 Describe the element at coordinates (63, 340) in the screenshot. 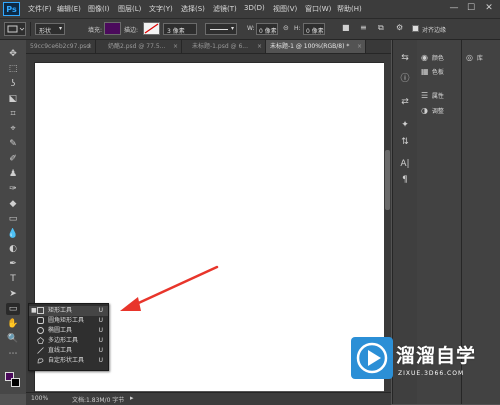

I see `flyout-label: 多边形工具` at that location.